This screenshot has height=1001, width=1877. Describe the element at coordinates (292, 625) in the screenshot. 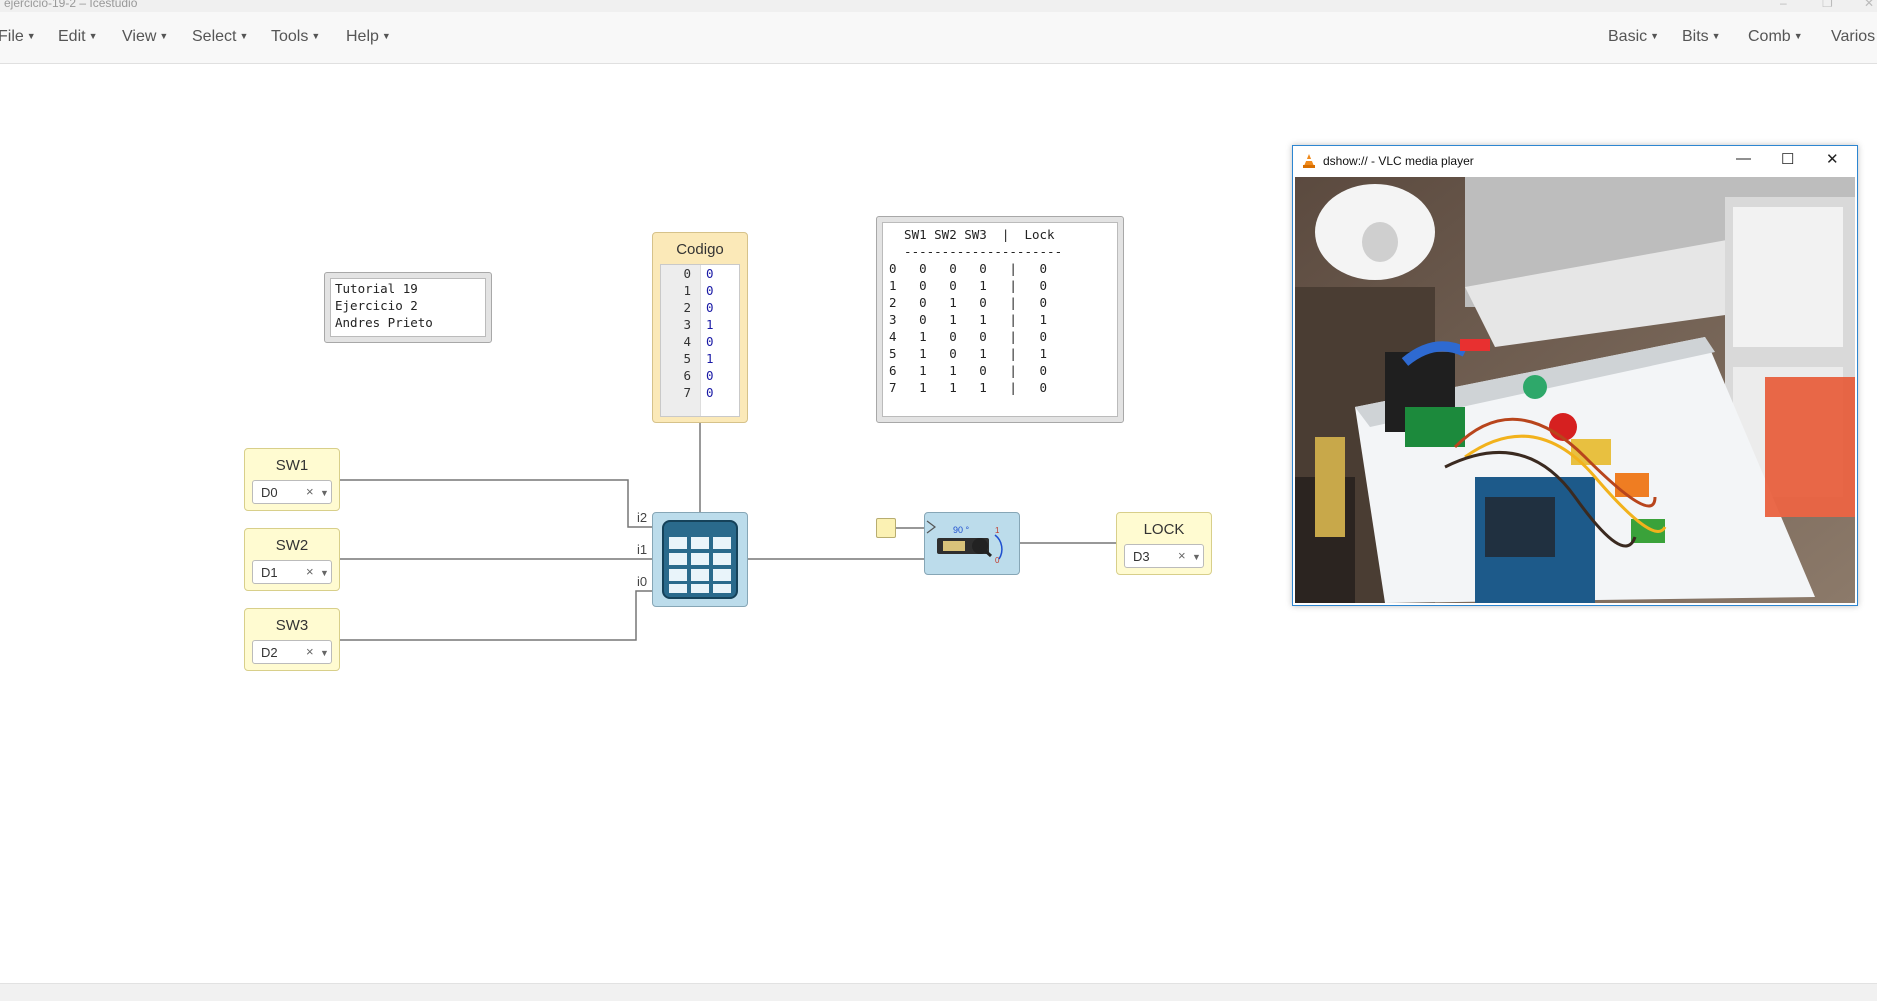

I see `block-label: SW3` at that location.